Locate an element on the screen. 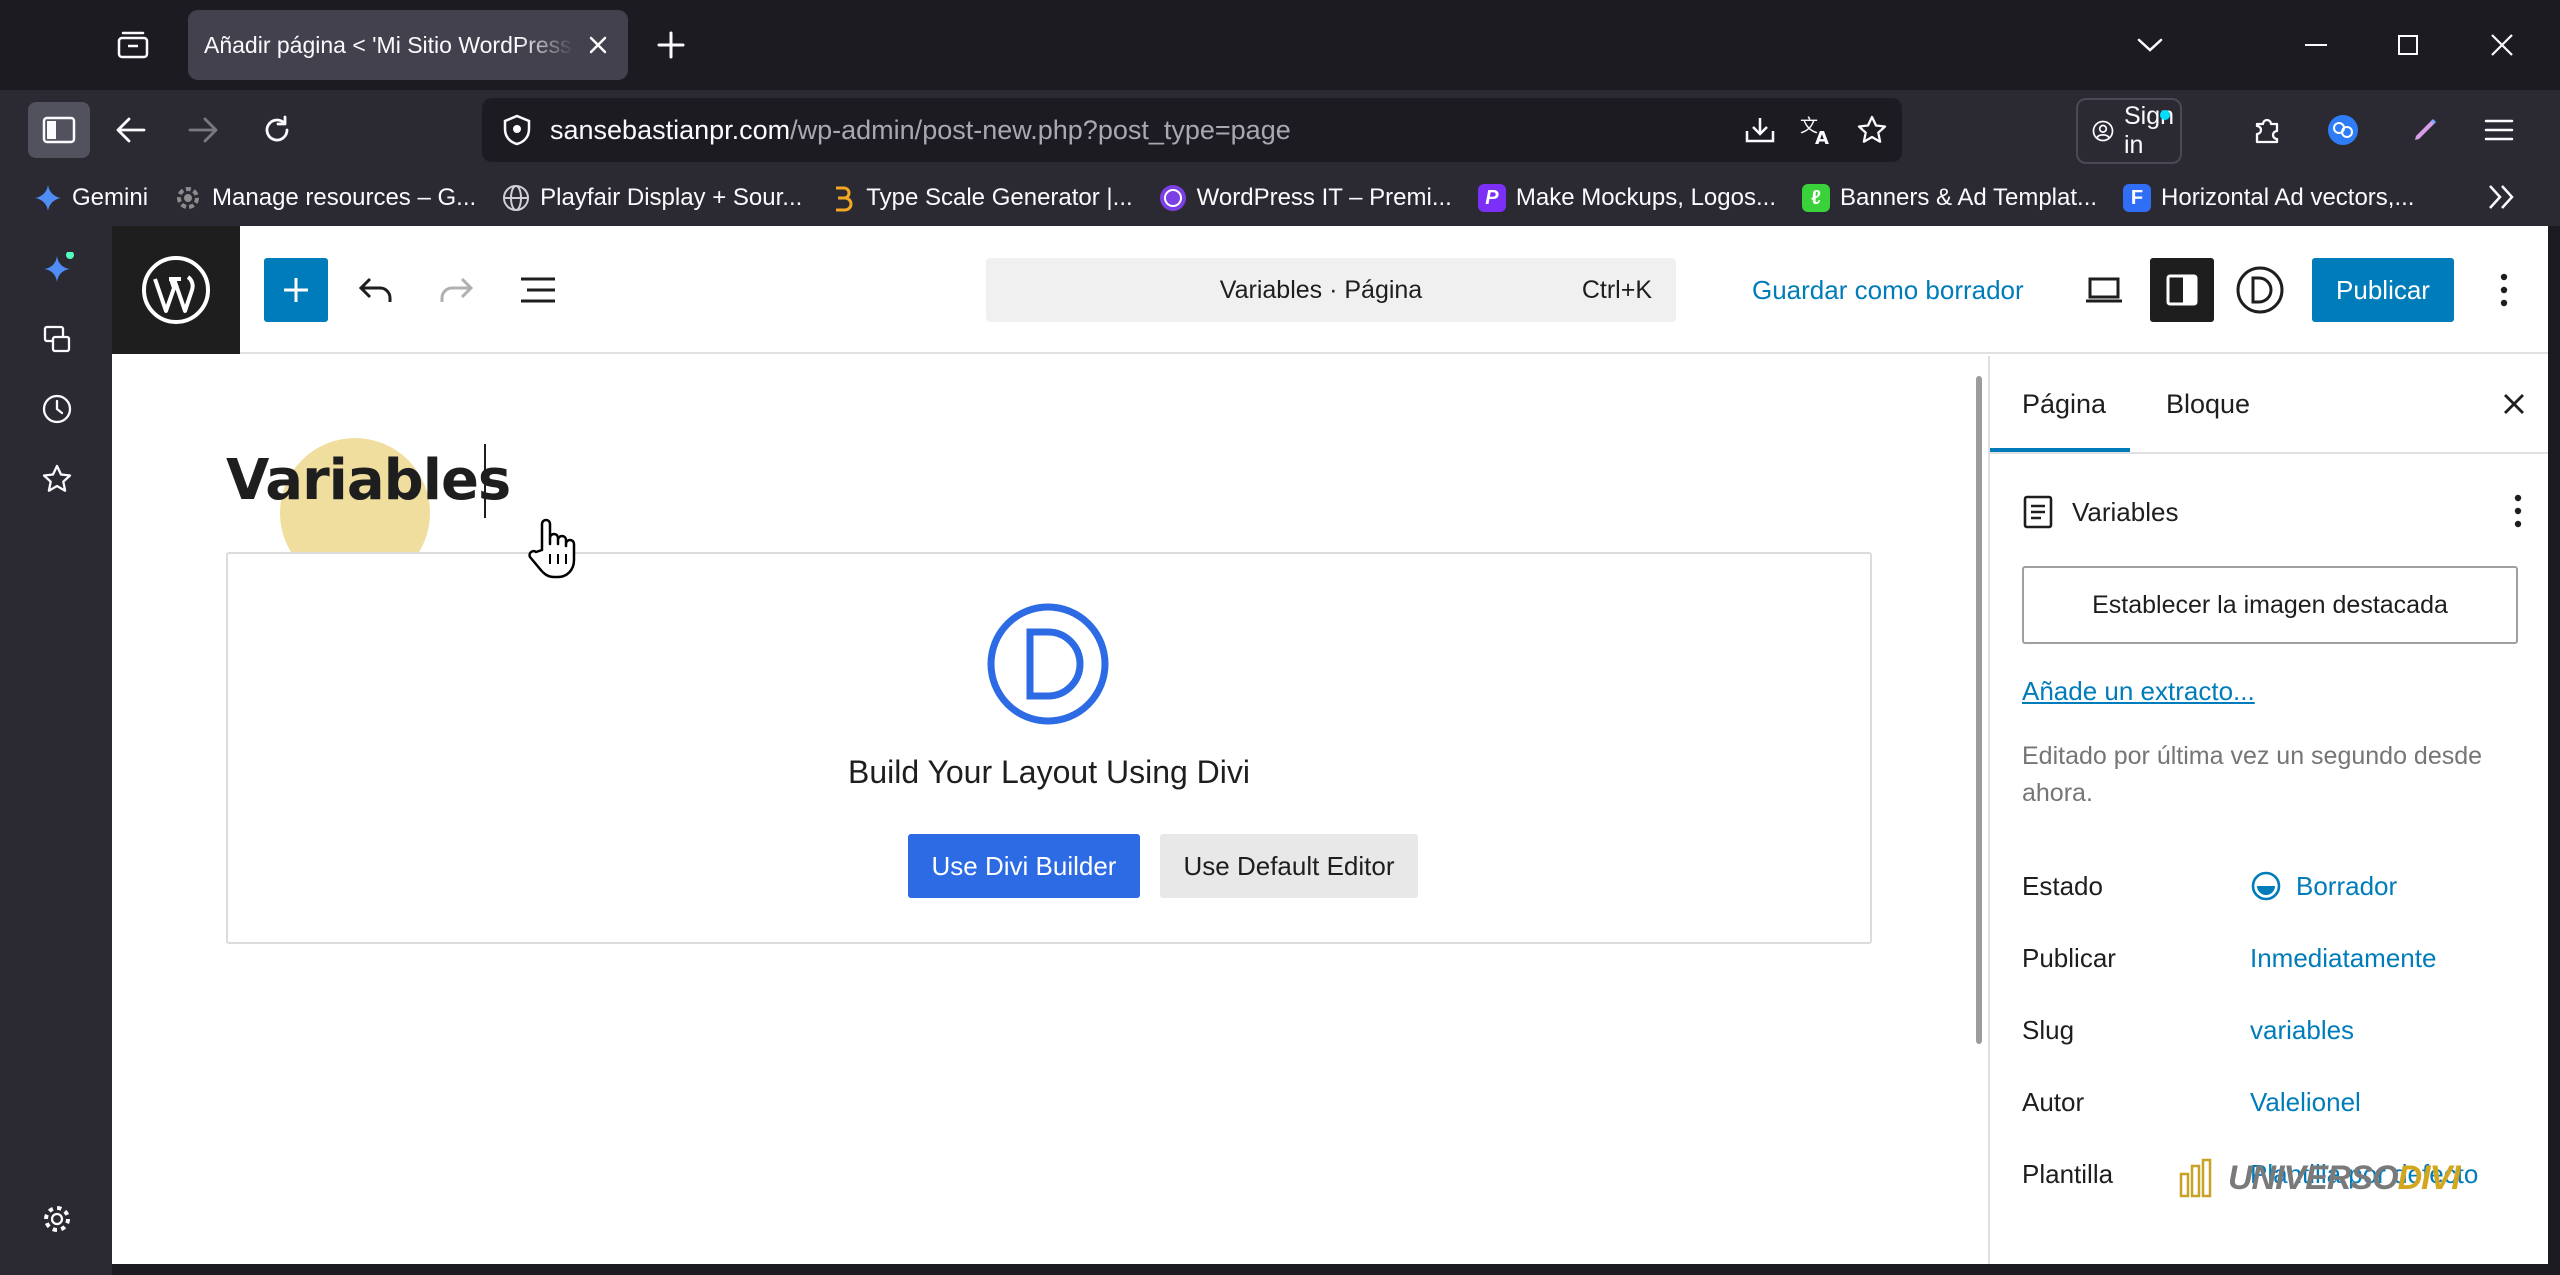 The height and width of the screenshot is (1275, 2560). status-value: Borrador is located at coordinates (2323, 886).